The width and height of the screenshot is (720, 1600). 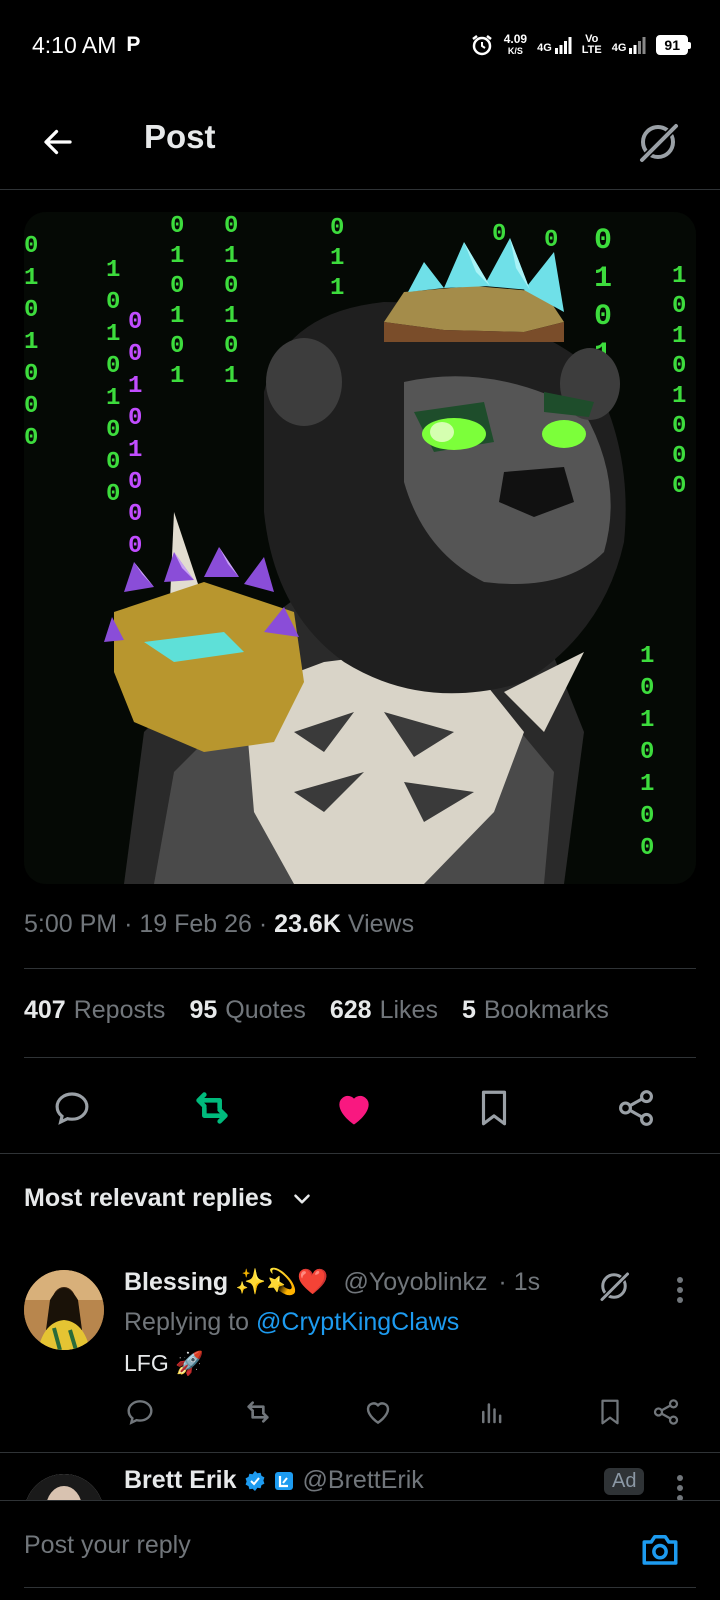 I want to click on reply-author-name: Blessing ✨💫❤️, so click(x=226, y=1282).